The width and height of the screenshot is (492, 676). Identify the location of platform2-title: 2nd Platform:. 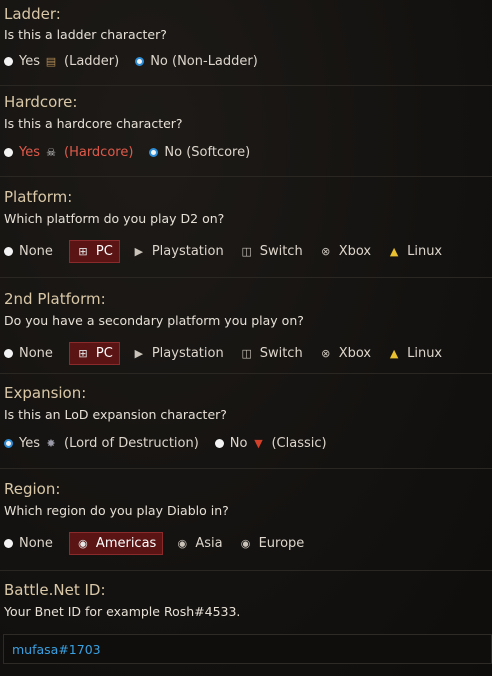
(55, 299).